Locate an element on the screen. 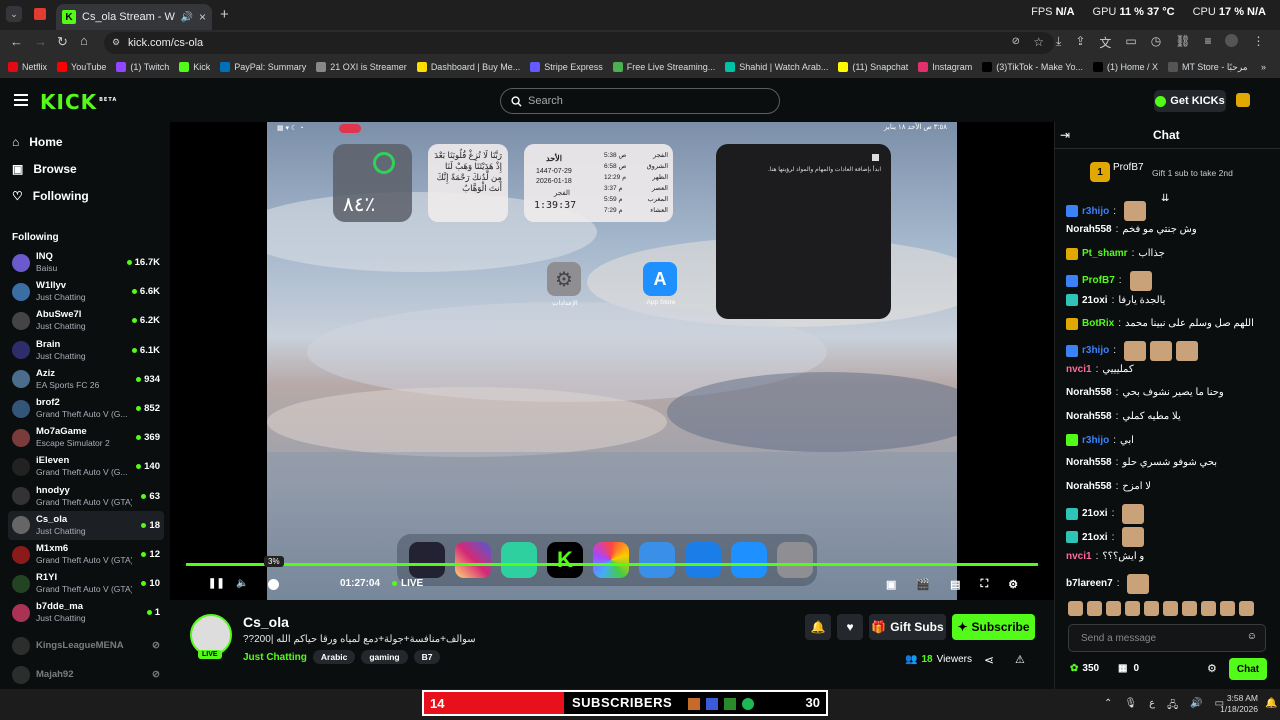 The height and width of the screenshot is (720, 1280). hamburger-menu-icon is located at coordinates (21, 100).